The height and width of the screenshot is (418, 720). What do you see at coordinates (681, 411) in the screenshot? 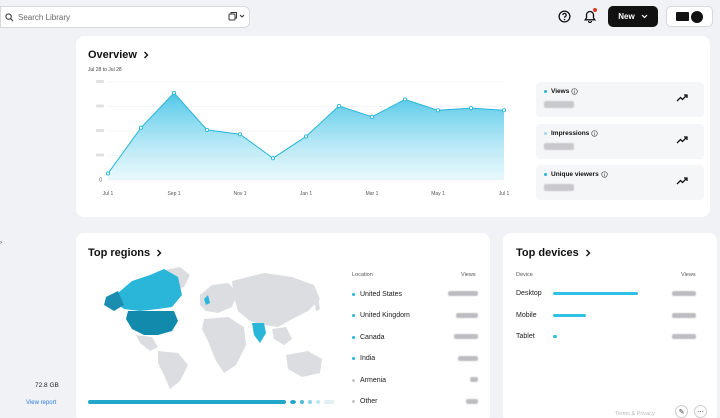
I see `edit-icon: ✎` at bounding box center [681, 411].